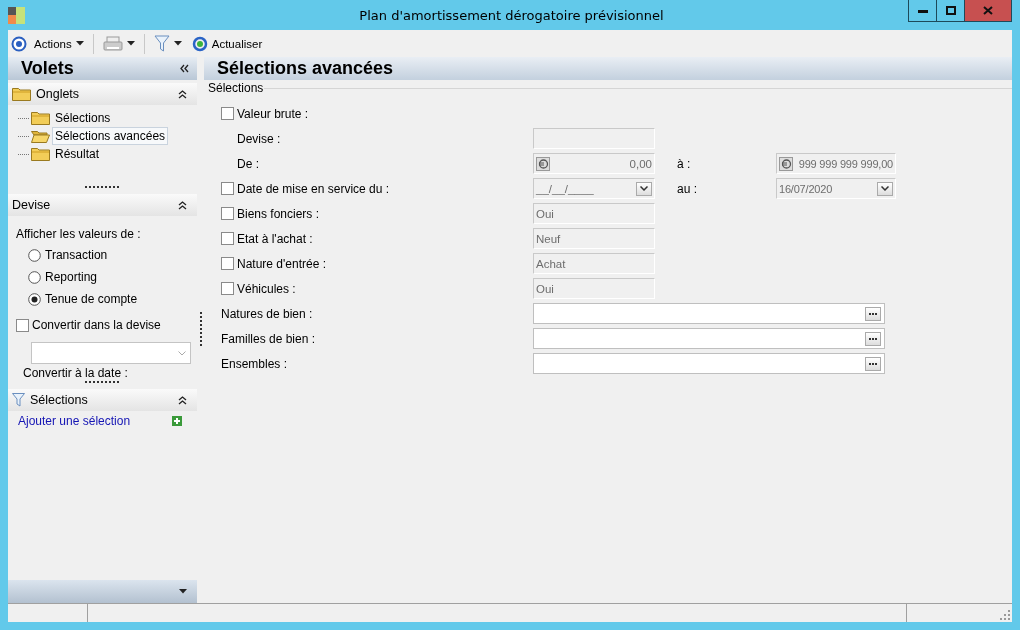 This screenshot has height=630, width=1020. I want to click on amount-field: 0,00, so click(594, 163).